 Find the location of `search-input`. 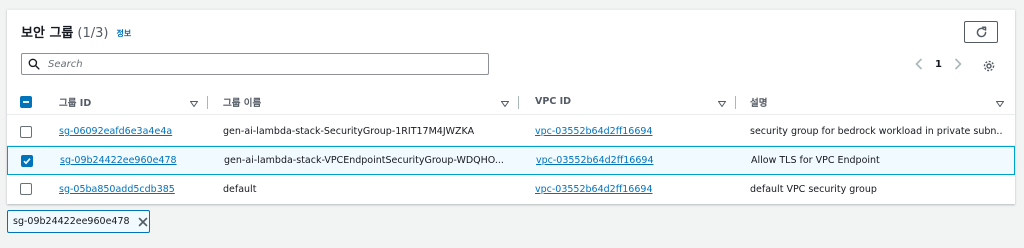

search-input is located at coordinates (267, 64).